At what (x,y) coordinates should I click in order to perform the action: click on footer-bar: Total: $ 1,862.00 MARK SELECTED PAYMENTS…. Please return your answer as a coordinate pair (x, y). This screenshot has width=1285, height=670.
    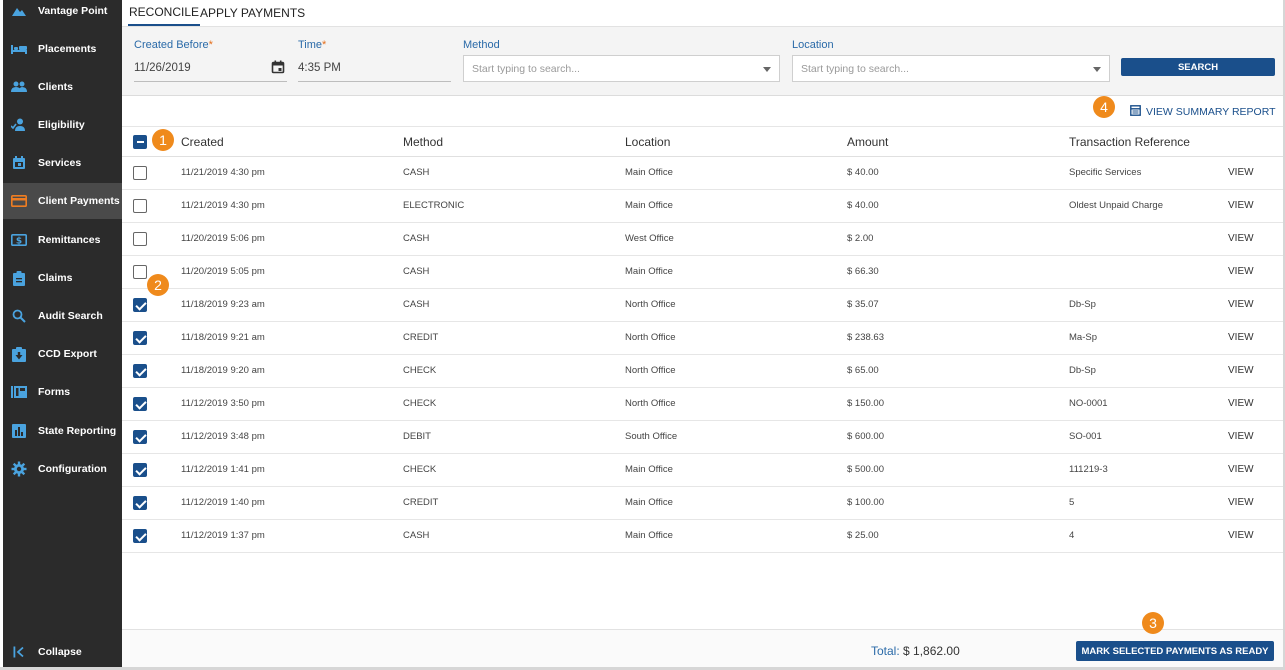
    Looking at the image, I should click on (702, 648).